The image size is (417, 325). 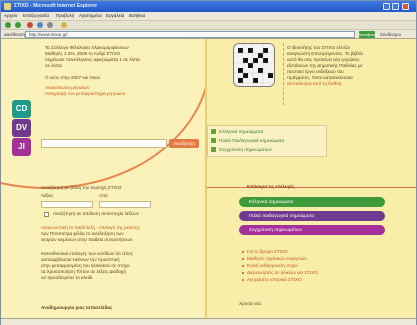 I want to click on window-title: ΣΤΙΧΟ - Microsoft Internet Explorer, so click(x=56, y=6).